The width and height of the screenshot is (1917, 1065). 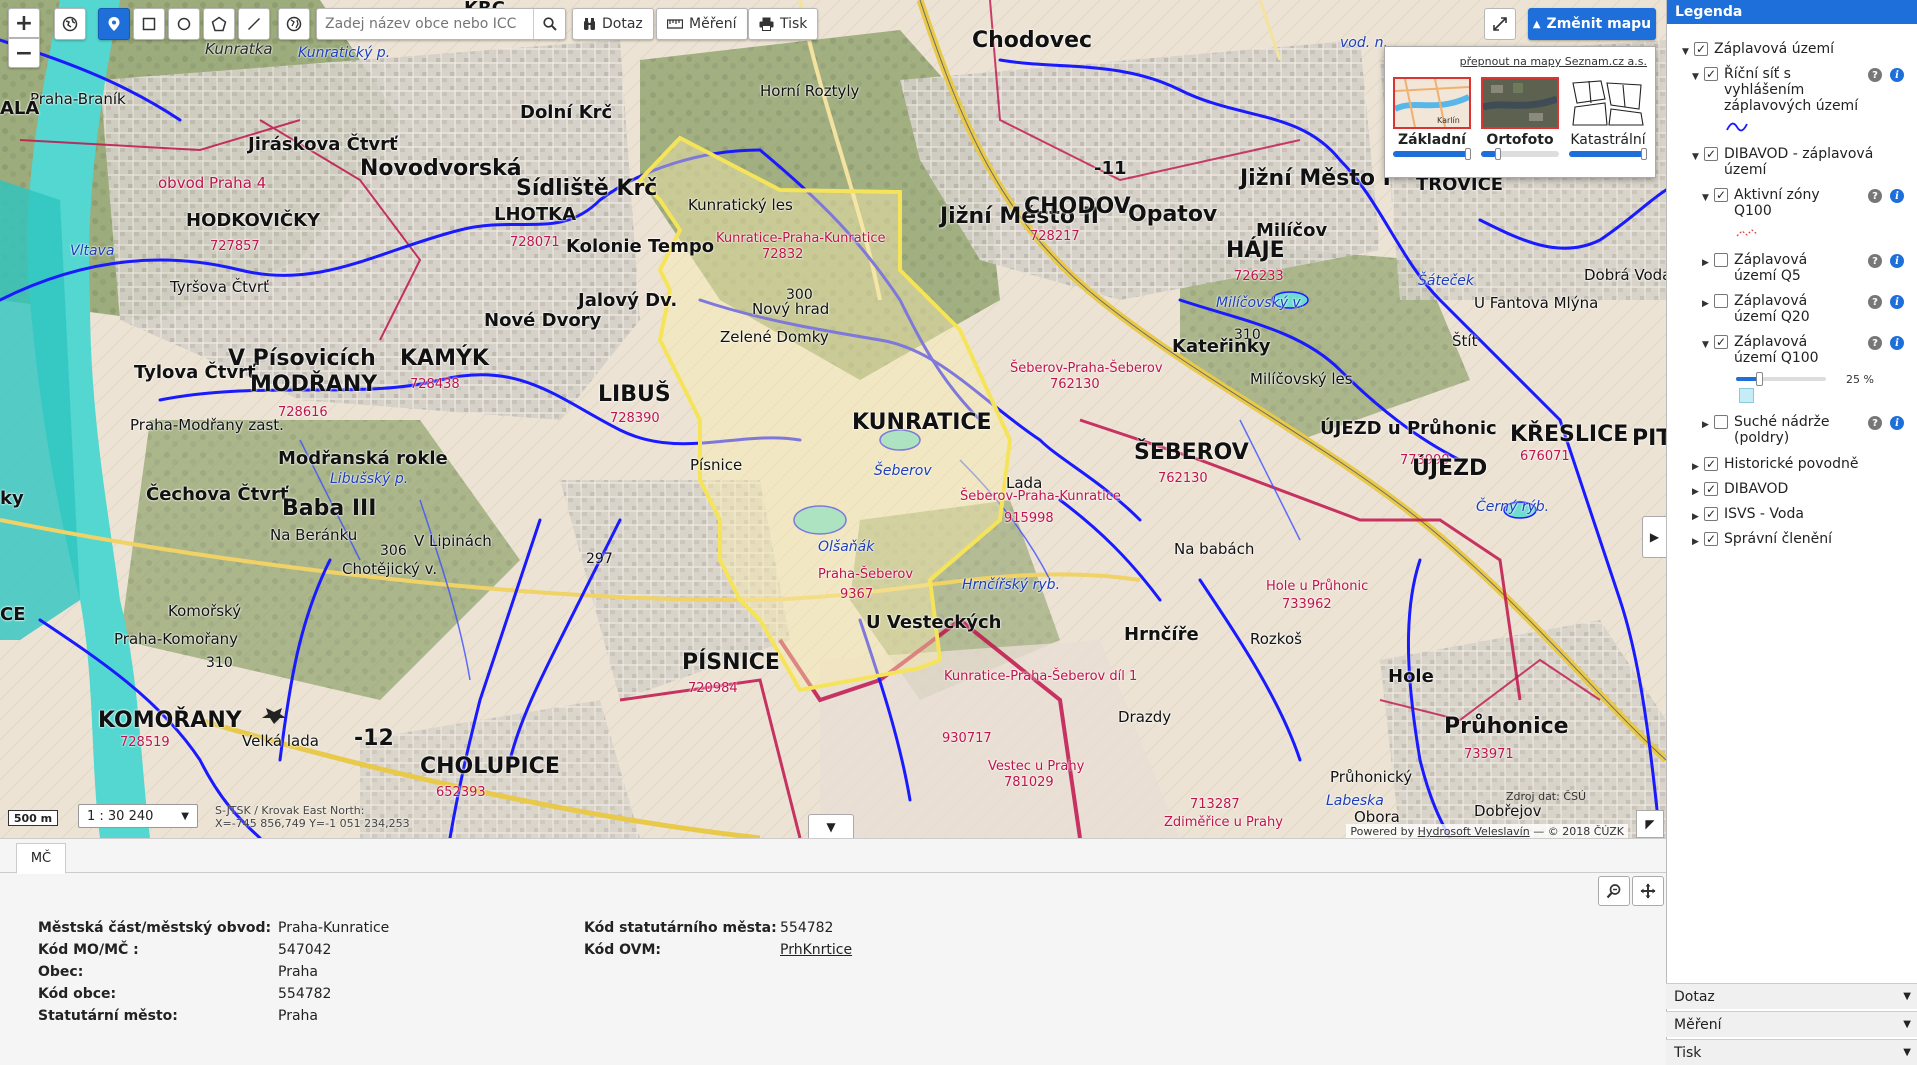 I want to click on pan-to-feature-button, so click(x=1648, y=891).